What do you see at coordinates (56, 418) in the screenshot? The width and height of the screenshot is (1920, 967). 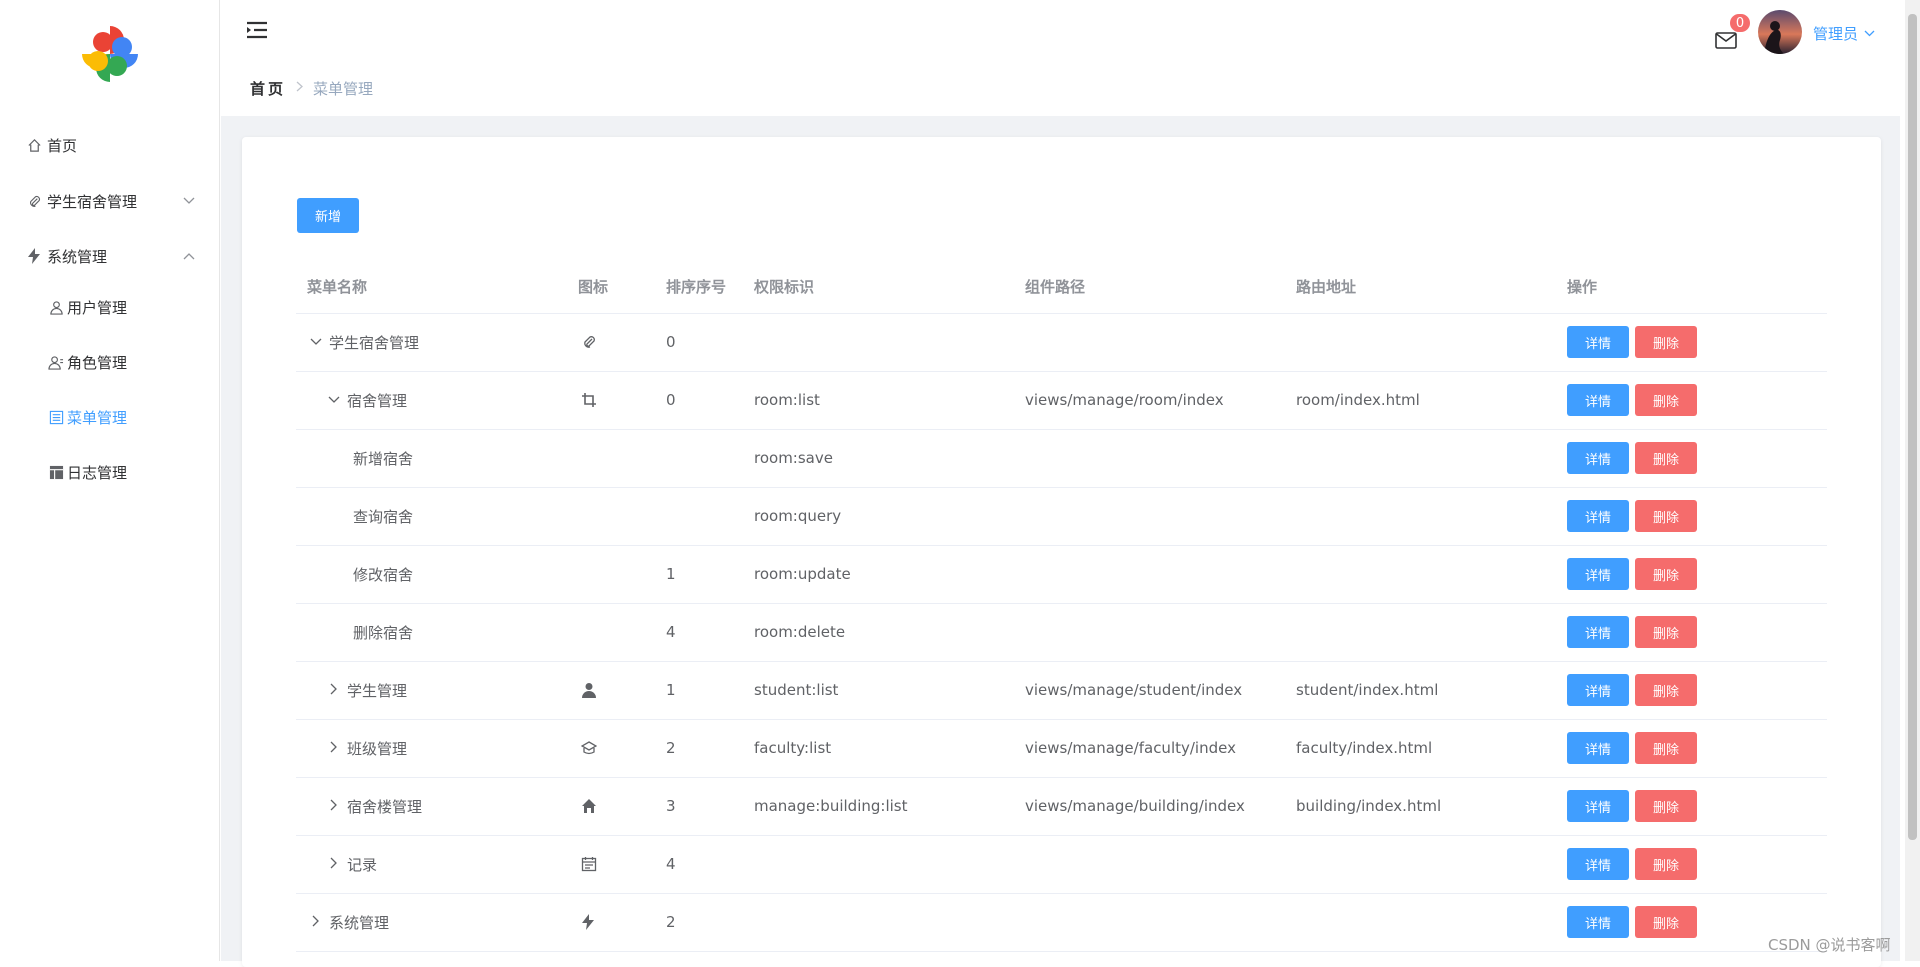 I see `menu-list-icon` at bounding box center [56, 418].